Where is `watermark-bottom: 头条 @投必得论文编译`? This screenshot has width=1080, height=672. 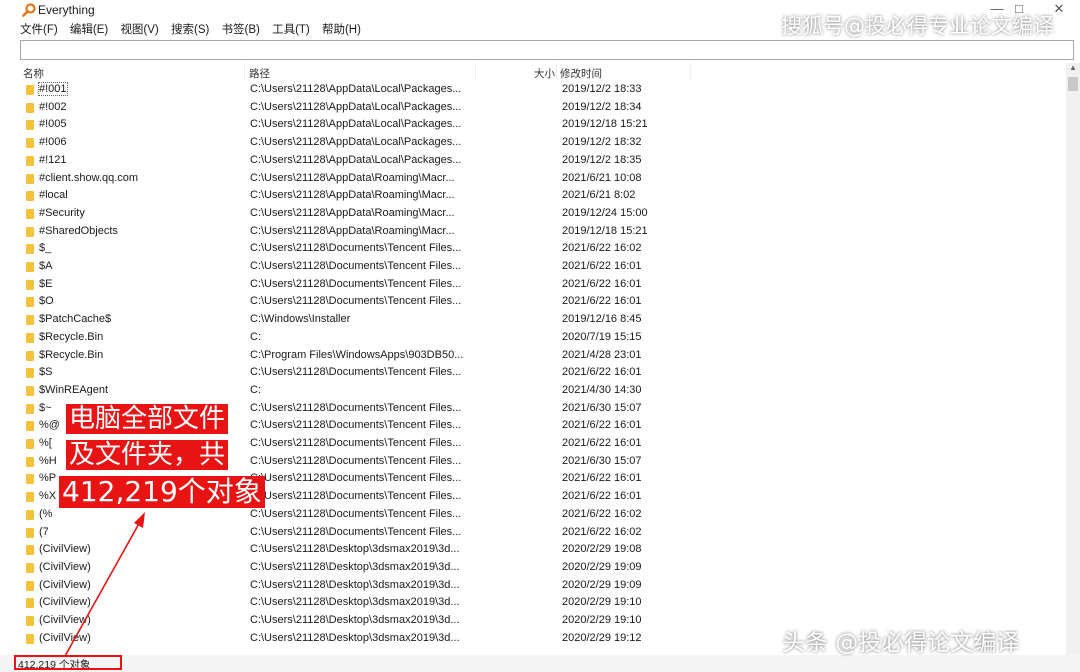 watermark-bottom: 头条 @投必得论文编译 is located at coordinates (901, 643).